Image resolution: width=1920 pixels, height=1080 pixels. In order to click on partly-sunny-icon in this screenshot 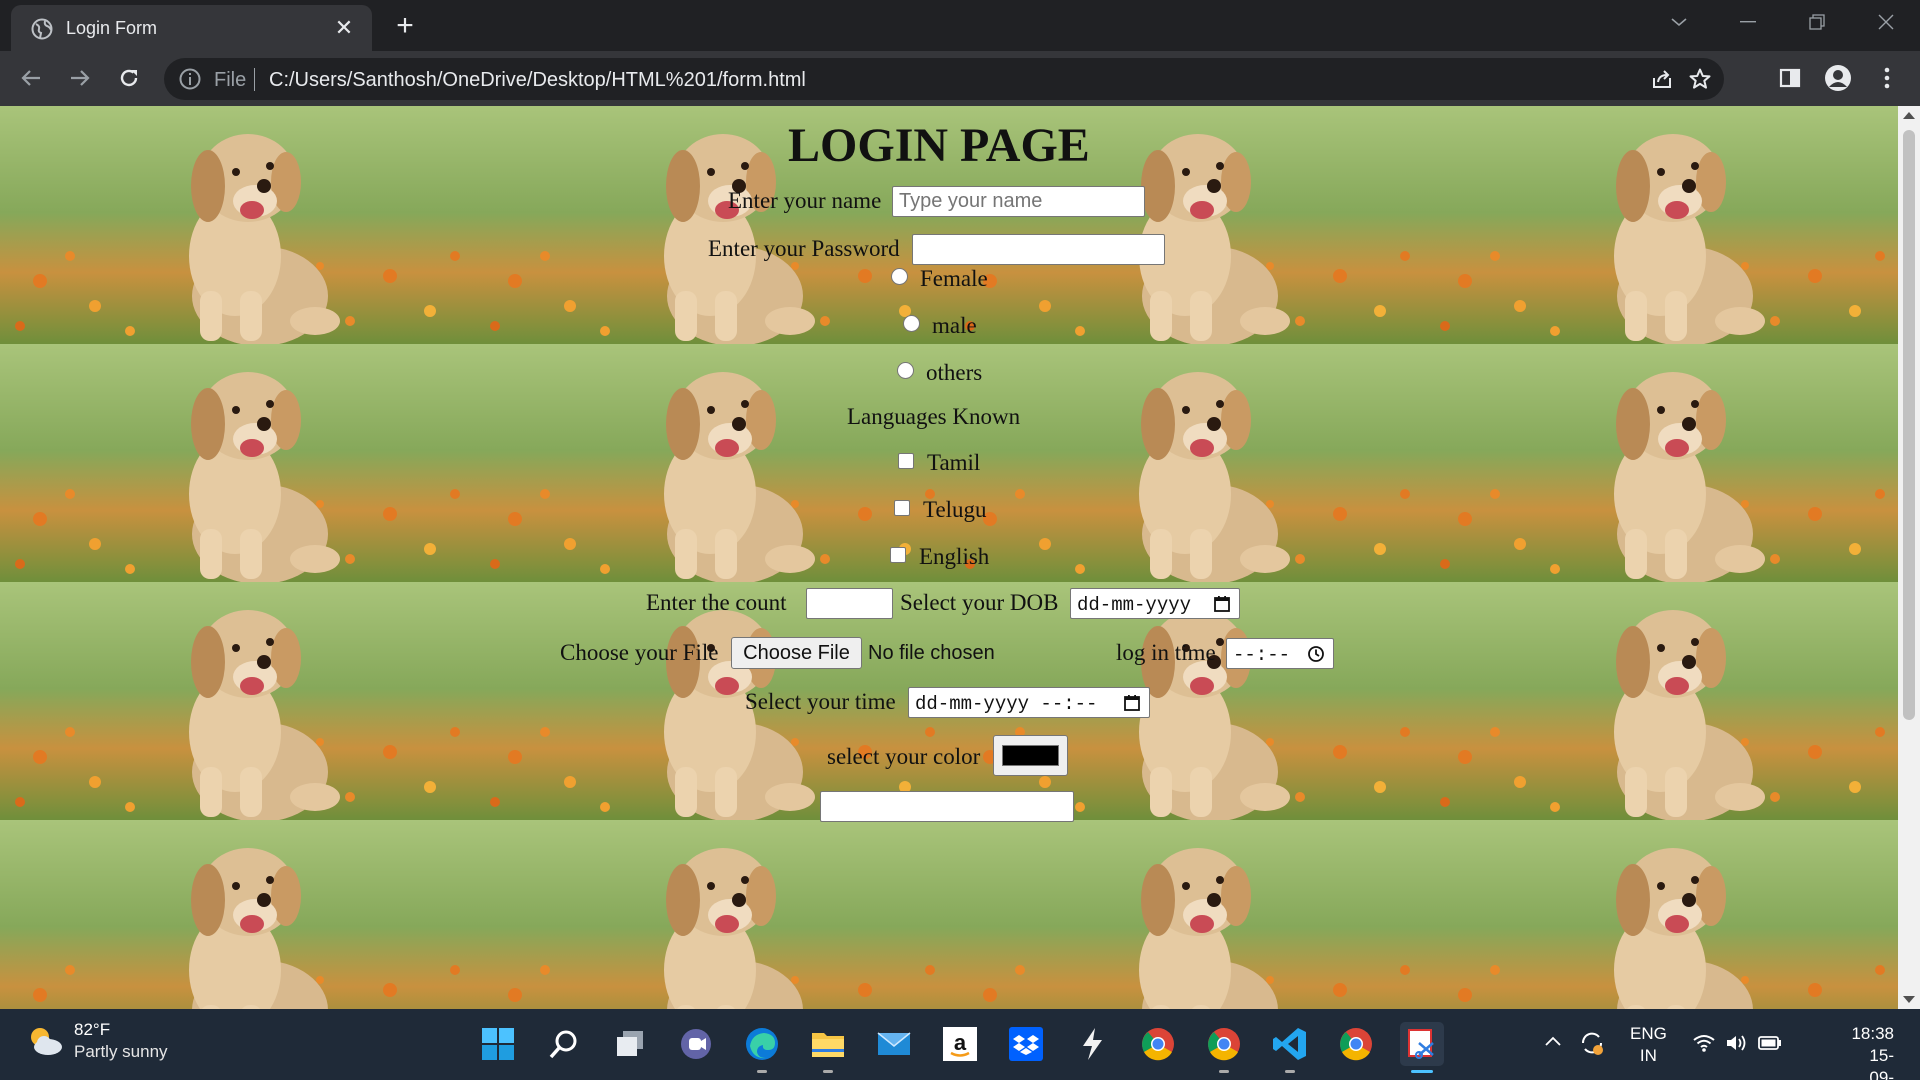, I will do `click(46, 1041)`.